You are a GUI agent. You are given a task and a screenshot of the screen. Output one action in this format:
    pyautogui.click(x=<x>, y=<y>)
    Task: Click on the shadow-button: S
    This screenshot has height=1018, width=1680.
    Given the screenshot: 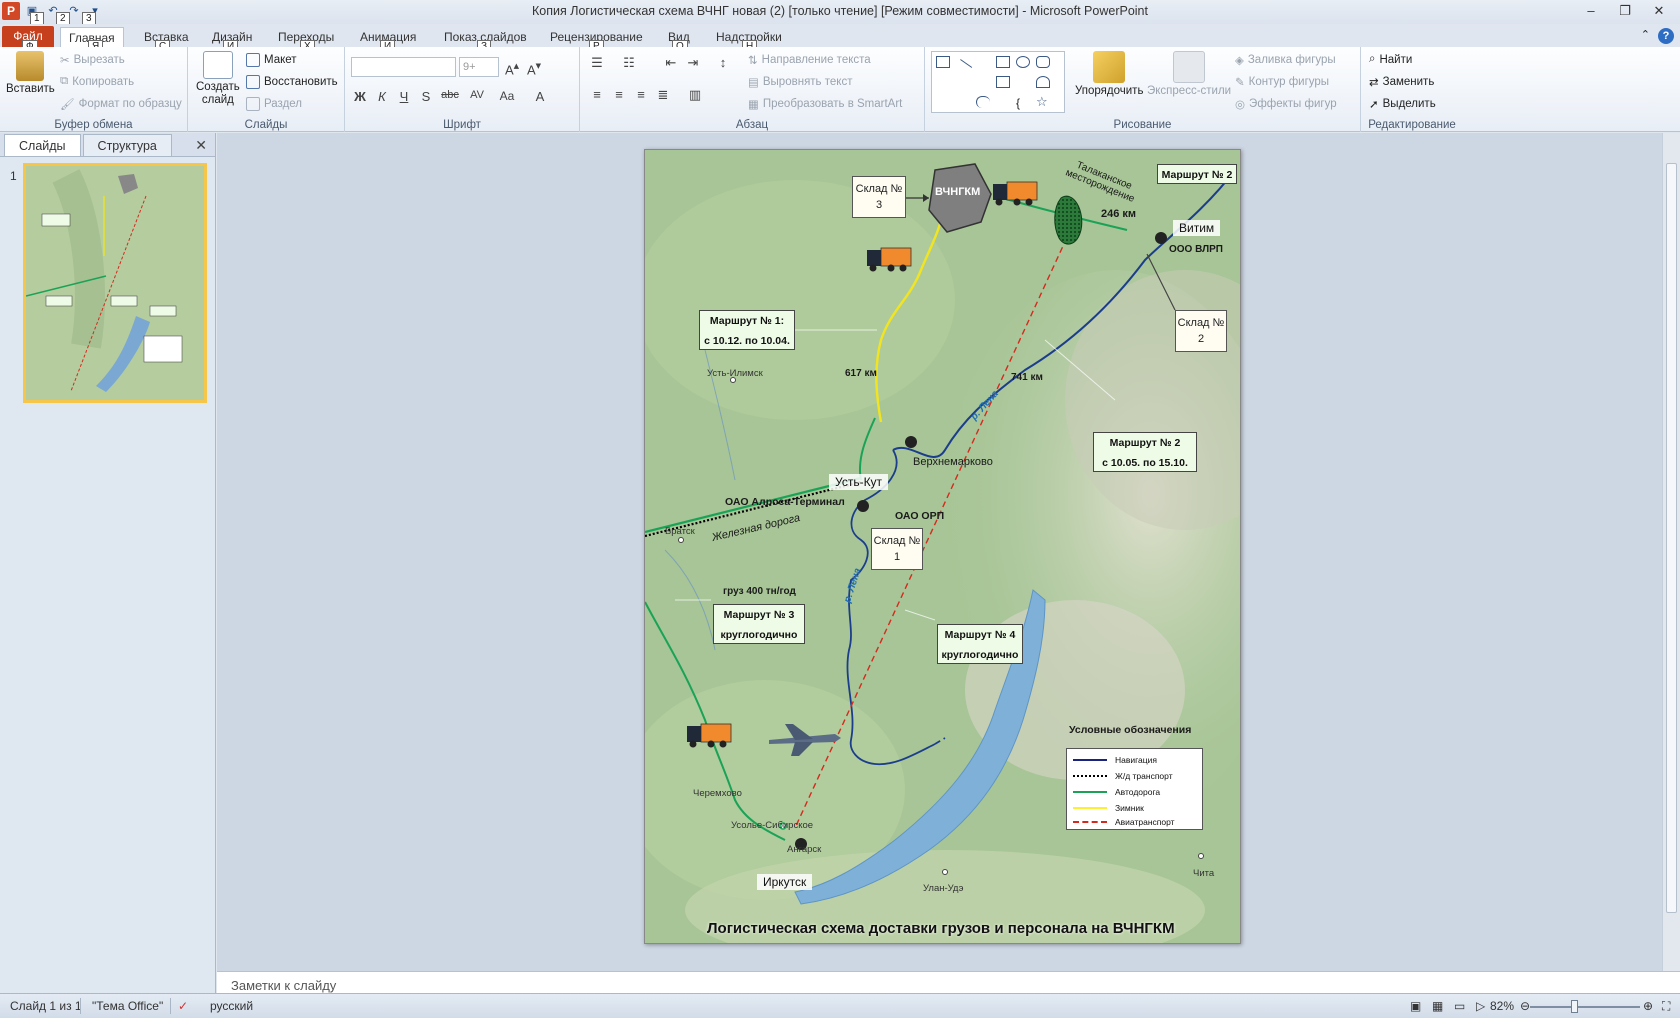 What is the action you would take?
    pyautogui.click(x=426, y=96)
    